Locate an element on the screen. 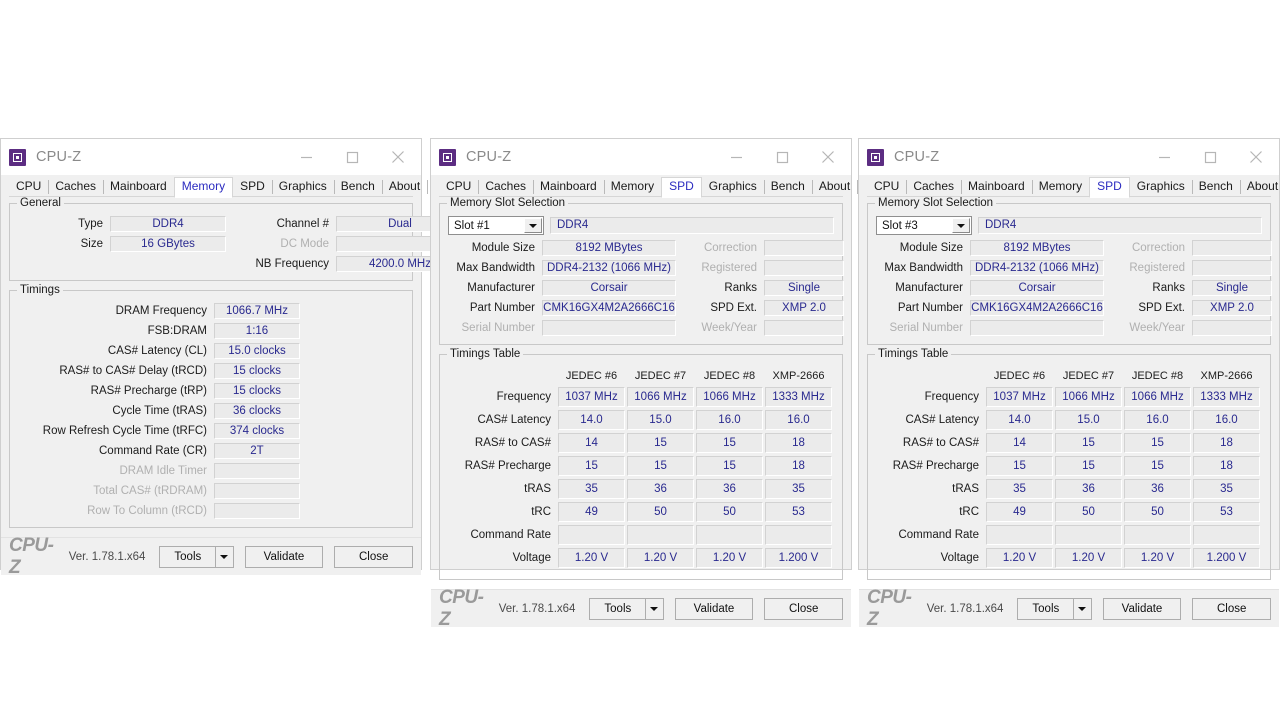 The width and height of the screenshot is (1280, 720). timings-table-row: CAS# Latency 14.0 15.0 16.0 16.0 is located at coordinates (641, 420).